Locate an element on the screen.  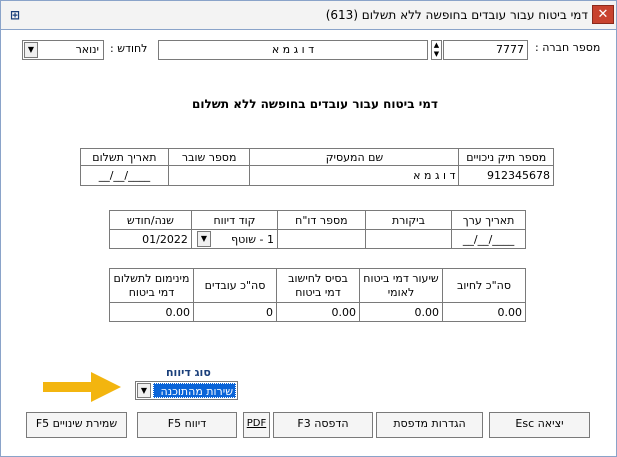
printer-settings-button: הגדרות מדפסת is located at coordinates (429, 425).